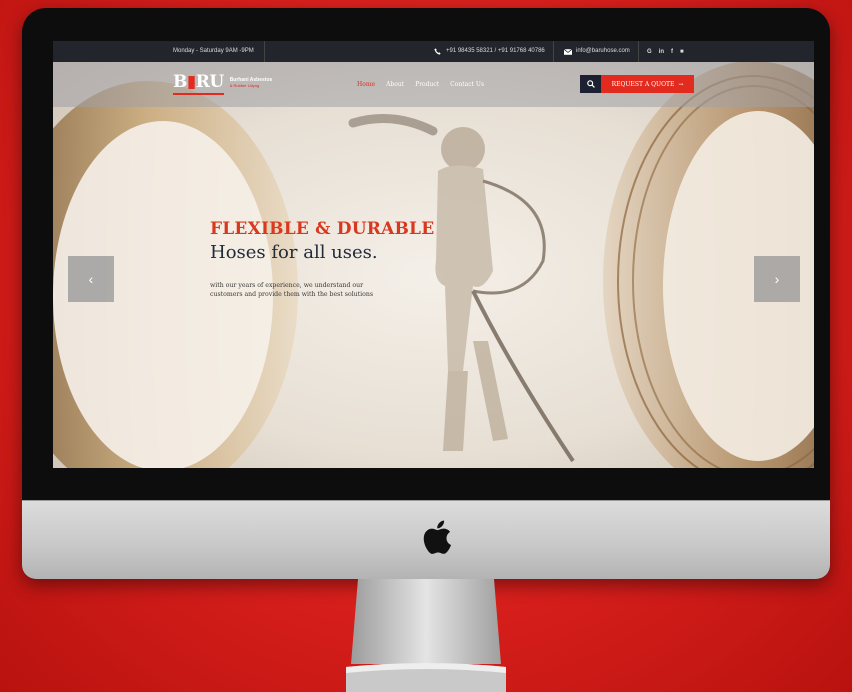 The height and width of the screenshot is (692, 852). Describe the element at coordinates (661, 52) in the screenshot. I see `linkedin-icon: in` at that location.